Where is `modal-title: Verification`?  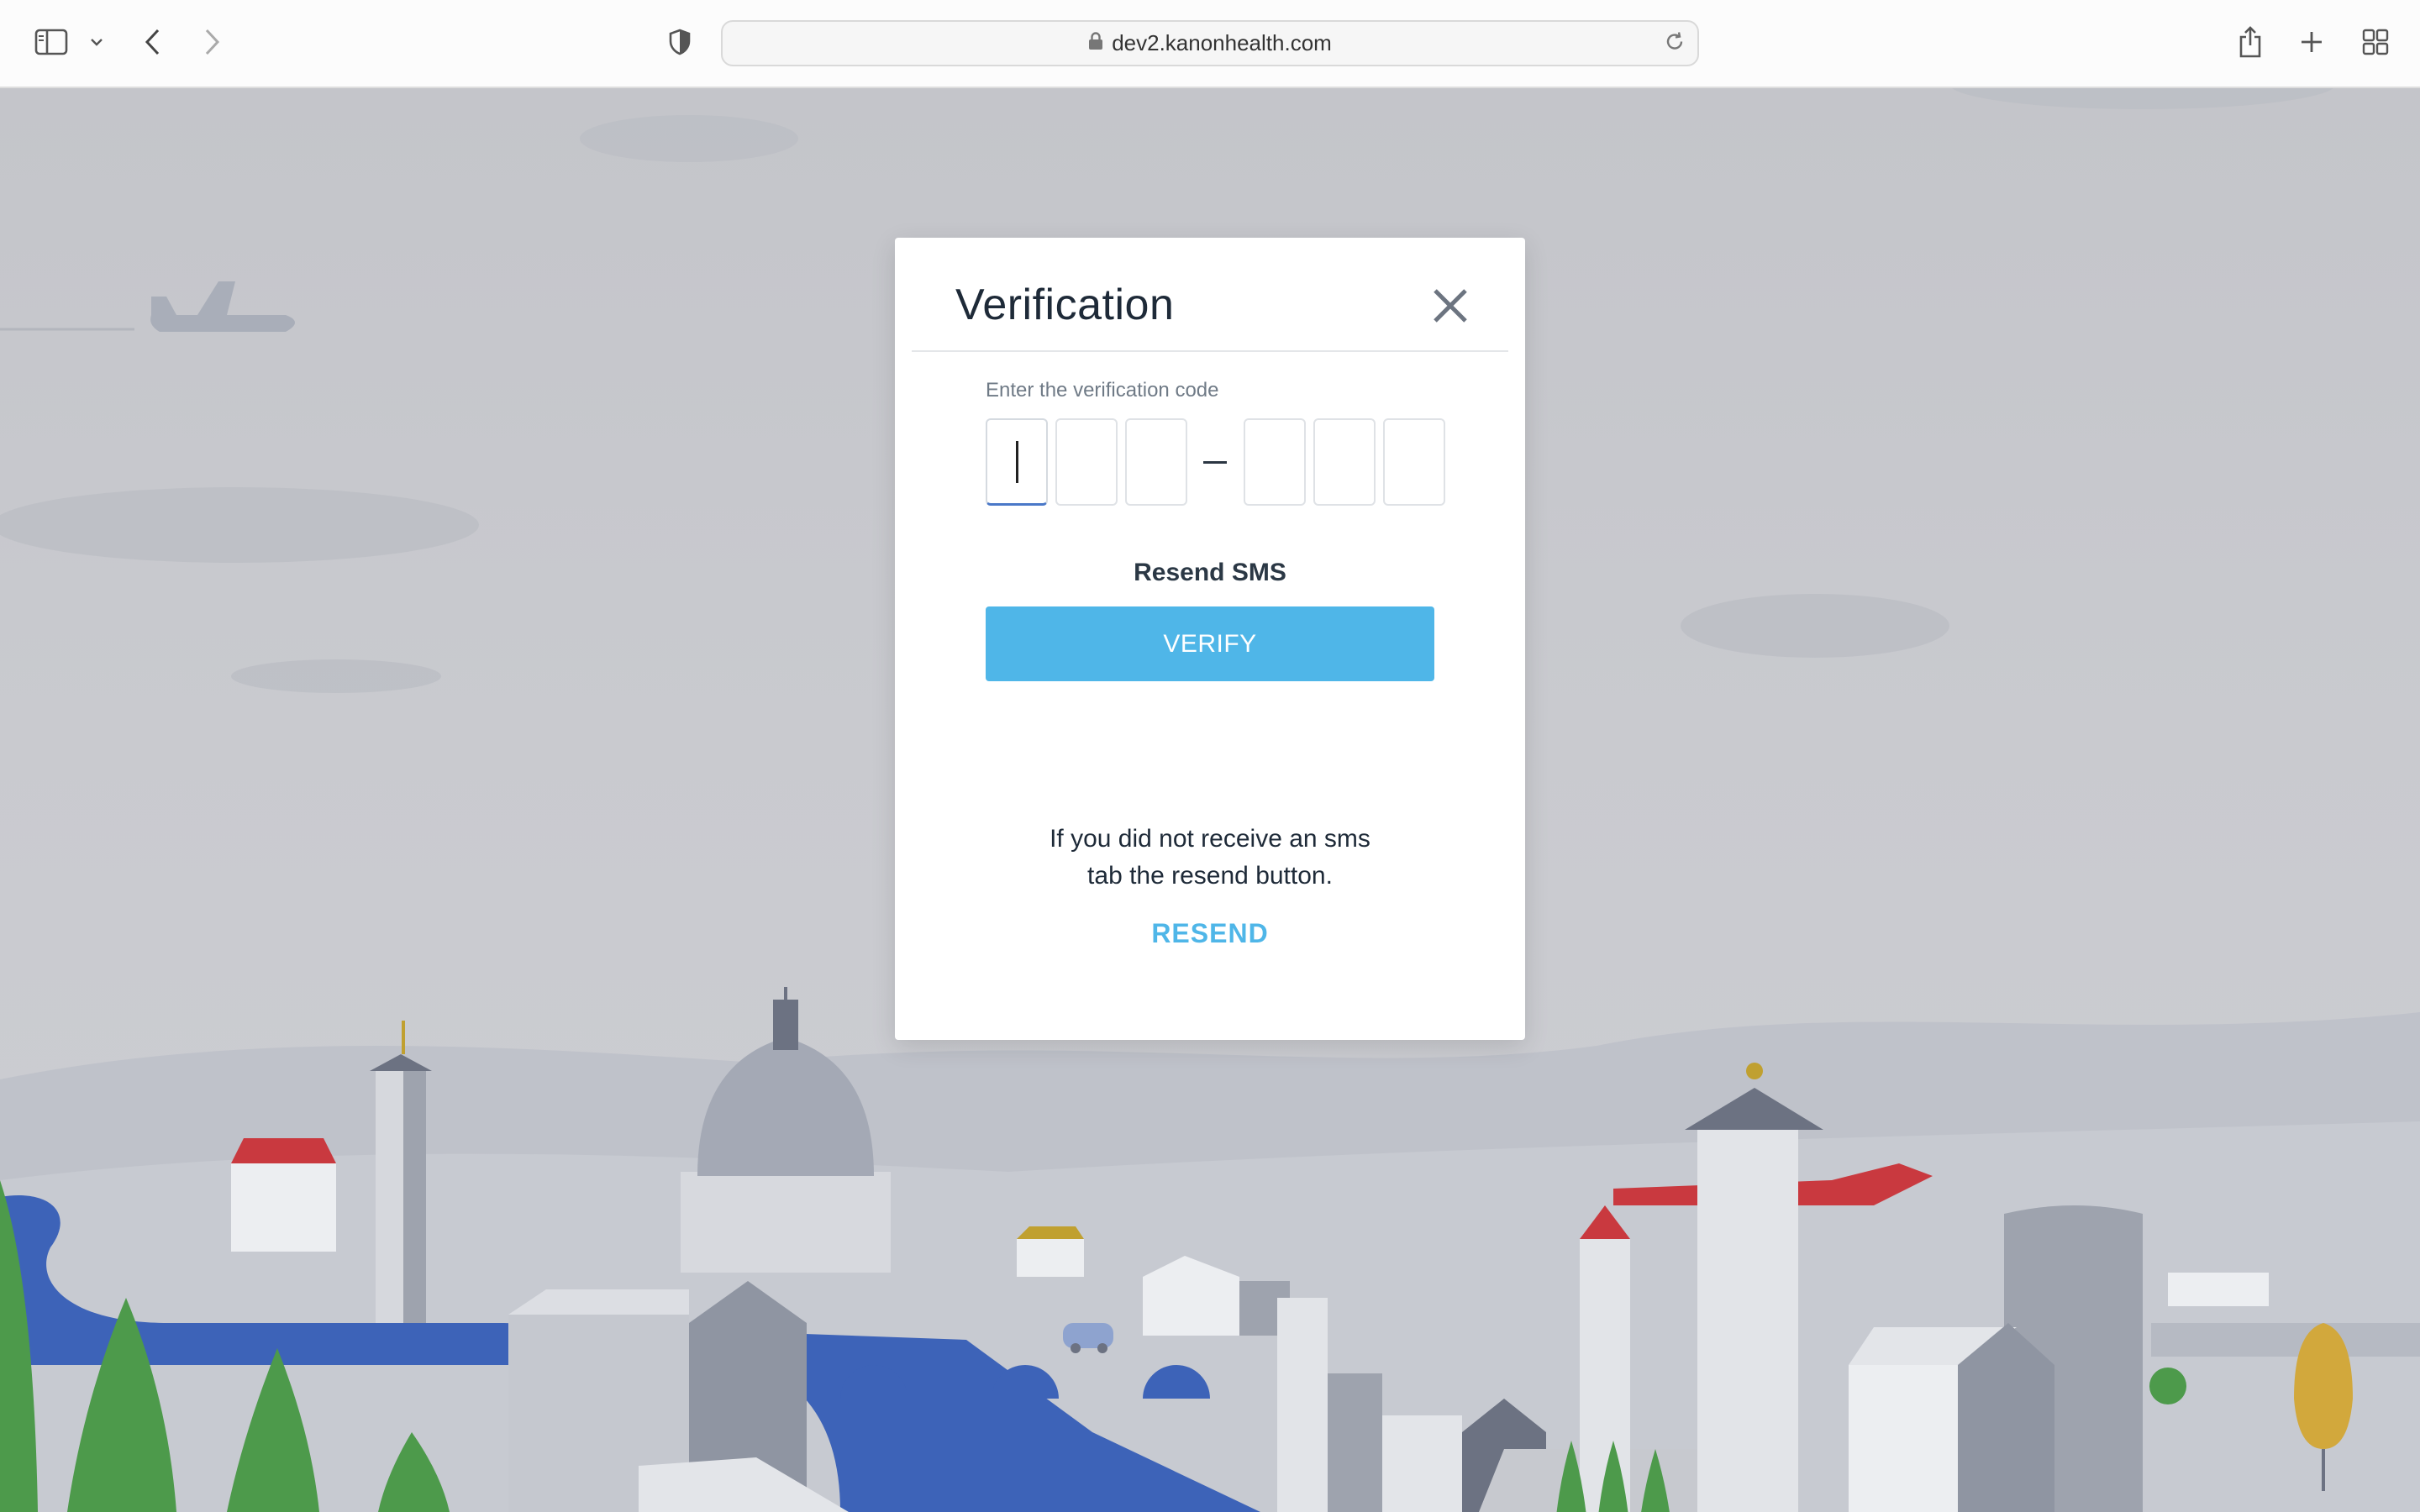
modal-title: Verification is located at coordinates (1065, 305).